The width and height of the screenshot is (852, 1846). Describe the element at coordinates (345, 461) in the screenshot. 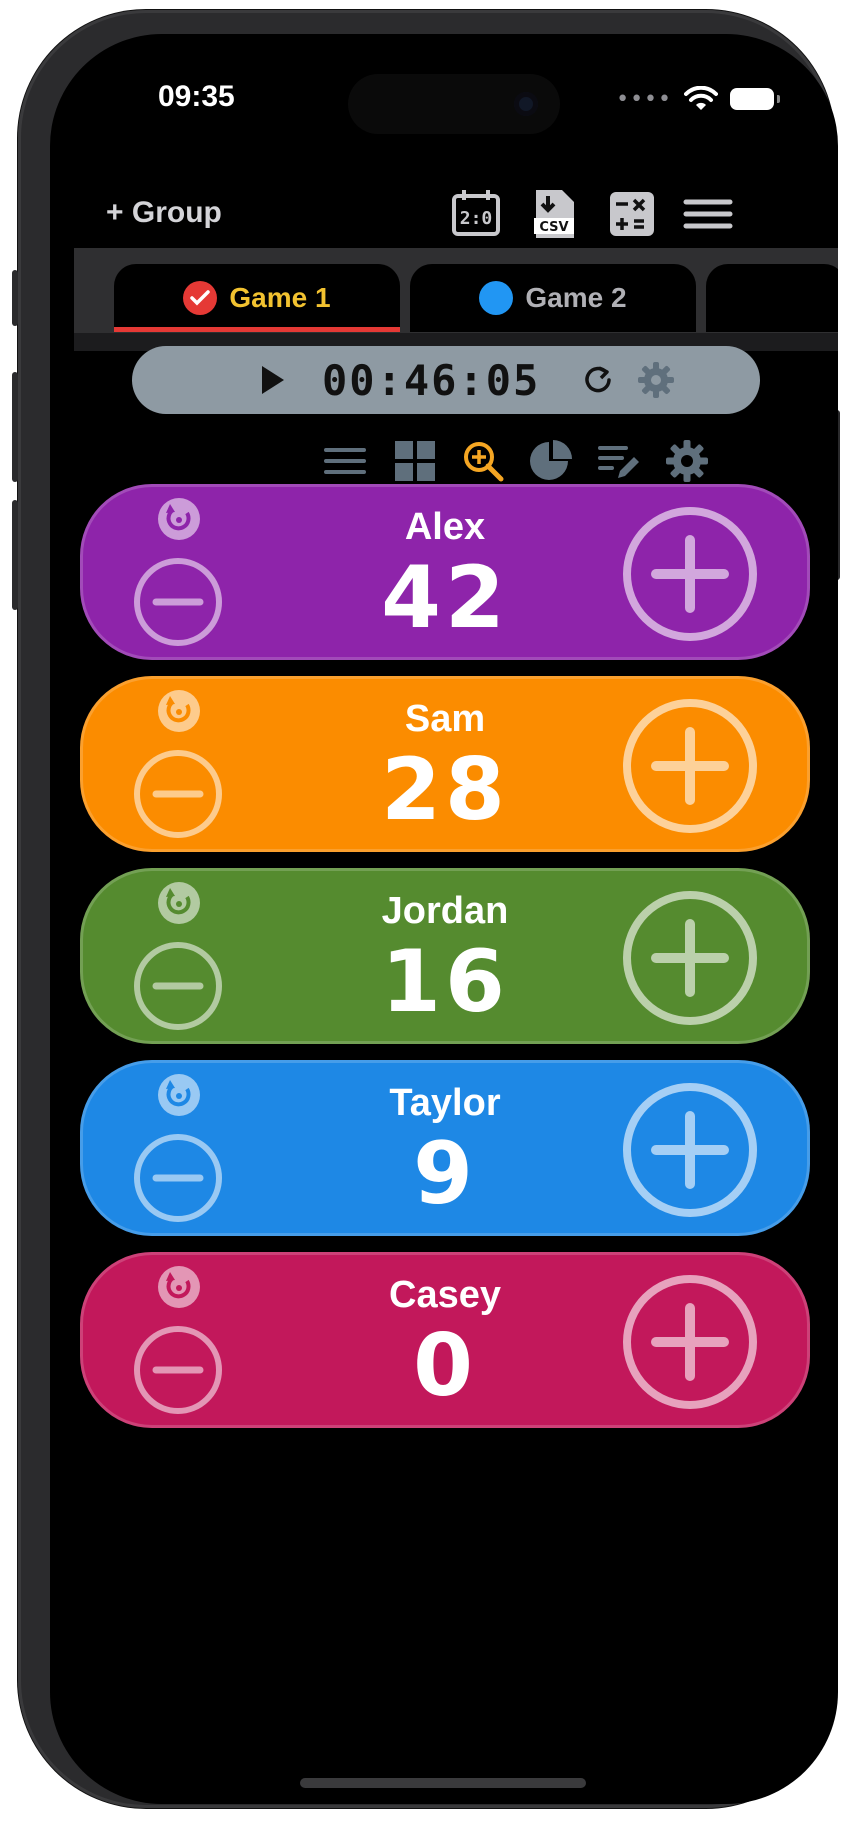

I see `list-view-icon` at that location.